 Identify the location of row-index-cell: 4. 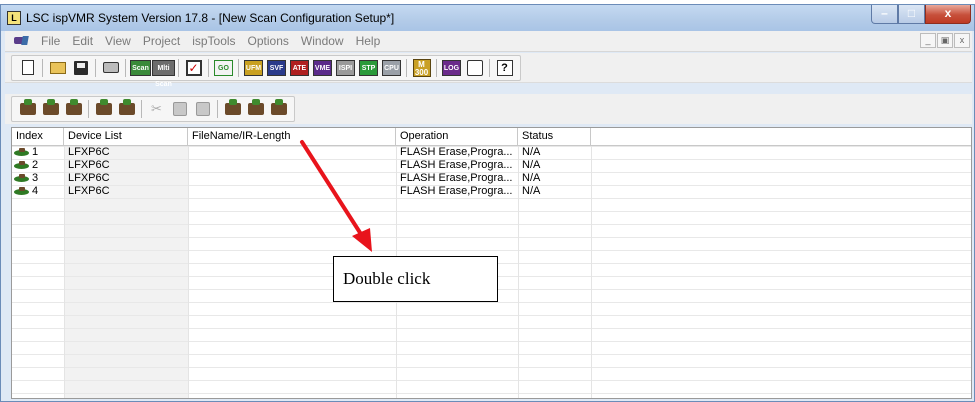
(38, 191).